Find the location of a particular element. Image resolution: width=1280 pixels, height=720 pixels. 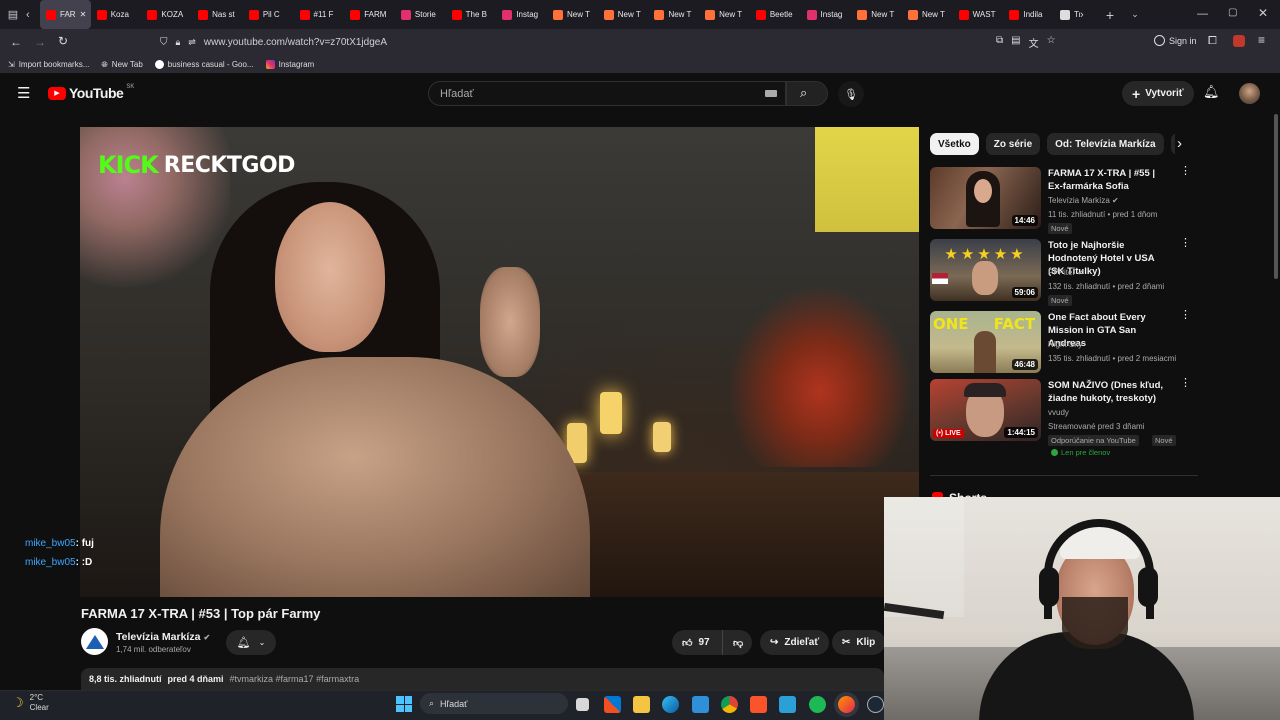

file-explorer-icon is located at coordinates (641, 704).